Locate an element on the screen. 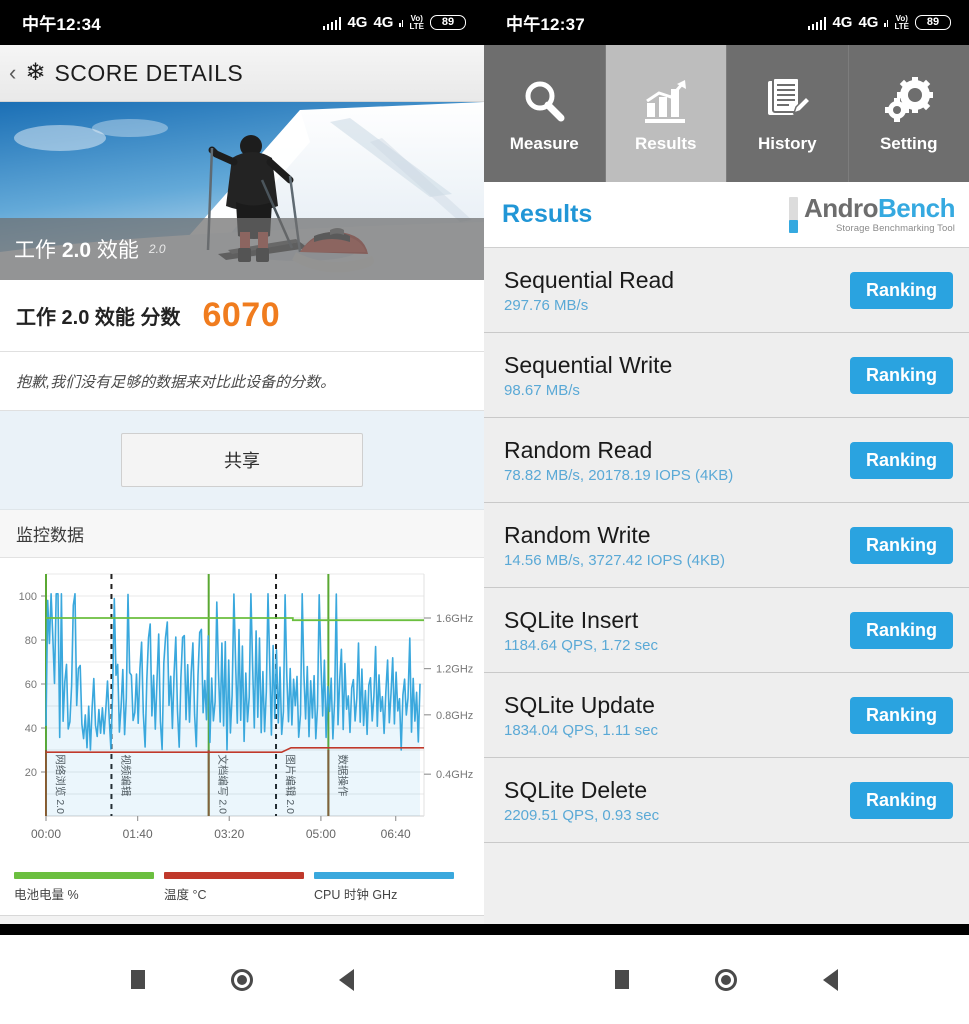 The height and width of the screenshot is (1024, 969). monitor-data-header: 监控数据 is located at coordinates (242, 534).